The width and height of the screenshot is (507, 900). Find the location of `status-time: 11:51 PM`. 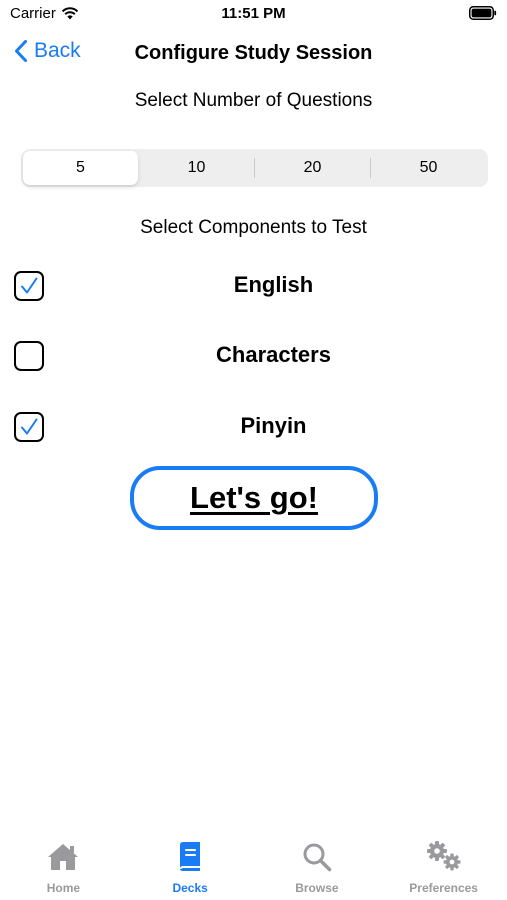

status-time: 11:51 PM is located at coordinates (253, 13).